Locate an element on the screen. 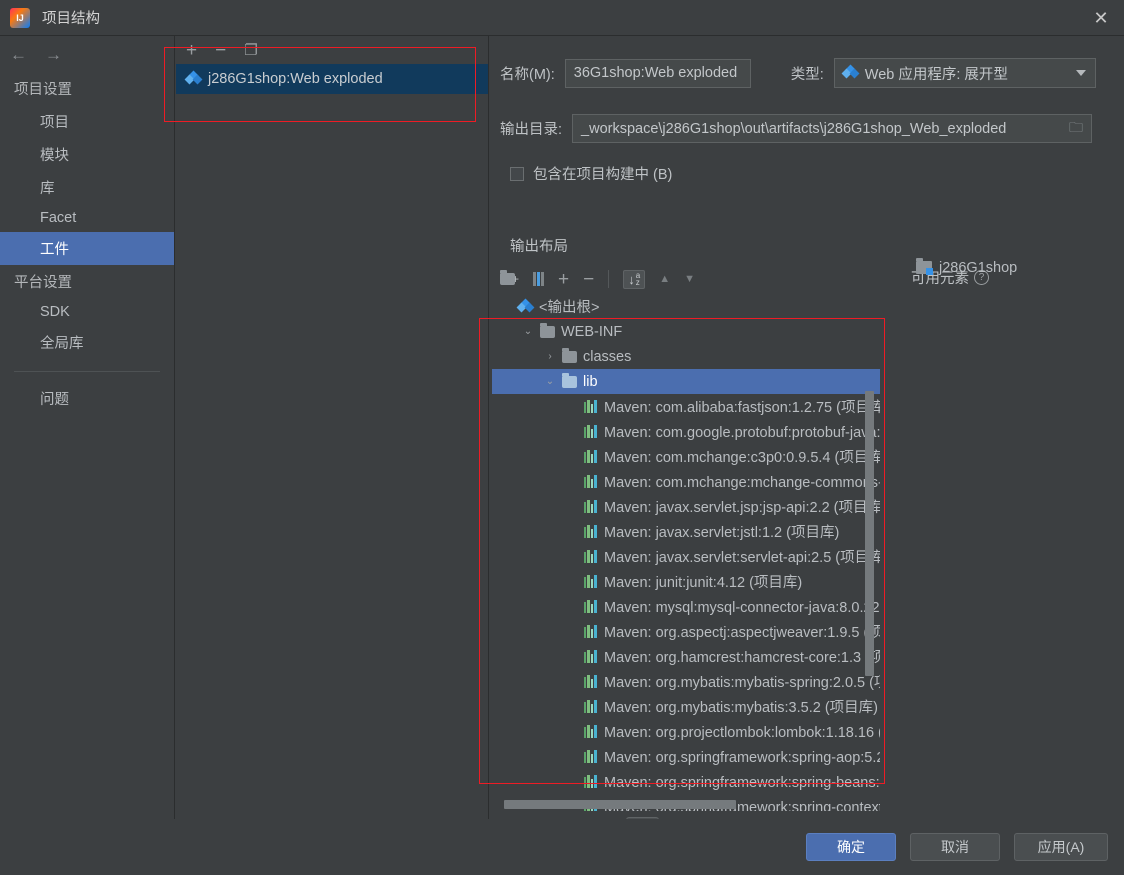 The width and height of the screenshot is (1124, 875). sidebar-group-platform-settings: 平台设置 is located at coordinates (43, 283).